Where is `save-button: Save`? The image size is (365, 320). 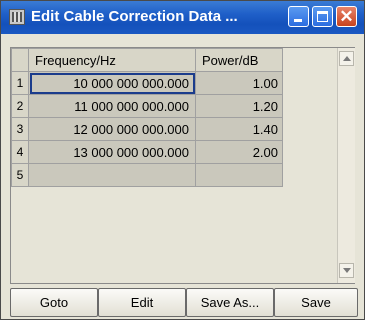
save-button: Save is located at coordinates (316, 302).